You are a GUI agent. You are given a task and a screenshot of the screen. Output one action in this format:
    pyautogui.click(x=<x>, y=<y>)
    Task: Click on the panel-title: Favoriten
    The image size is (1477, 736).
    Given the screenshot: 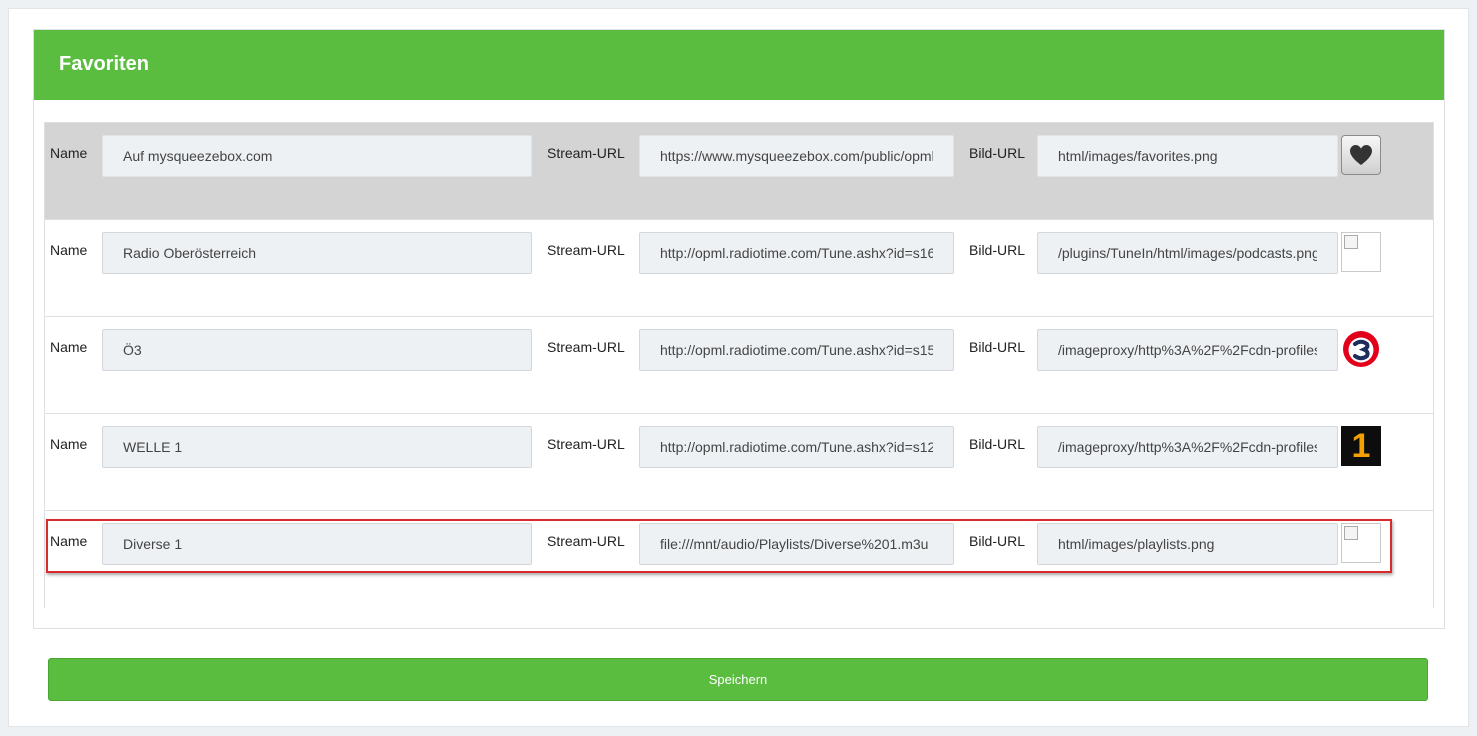 What is the action you would take?
    pyautogui.click(x=104, y=64)
    